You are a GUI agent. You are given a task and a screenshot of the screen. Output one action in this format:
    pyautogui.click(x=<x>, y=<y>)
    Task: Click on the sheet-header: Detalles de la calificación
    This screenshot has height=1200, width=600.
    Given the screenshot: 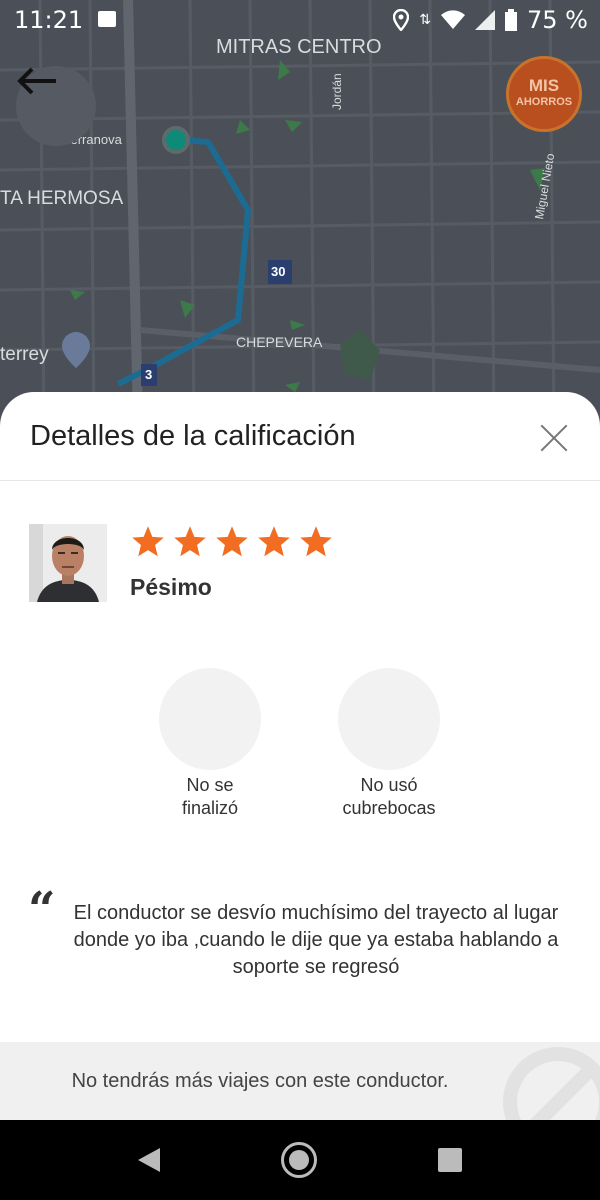 What is the action you would take?
    pyautogui.click(x=300, y=436)
    